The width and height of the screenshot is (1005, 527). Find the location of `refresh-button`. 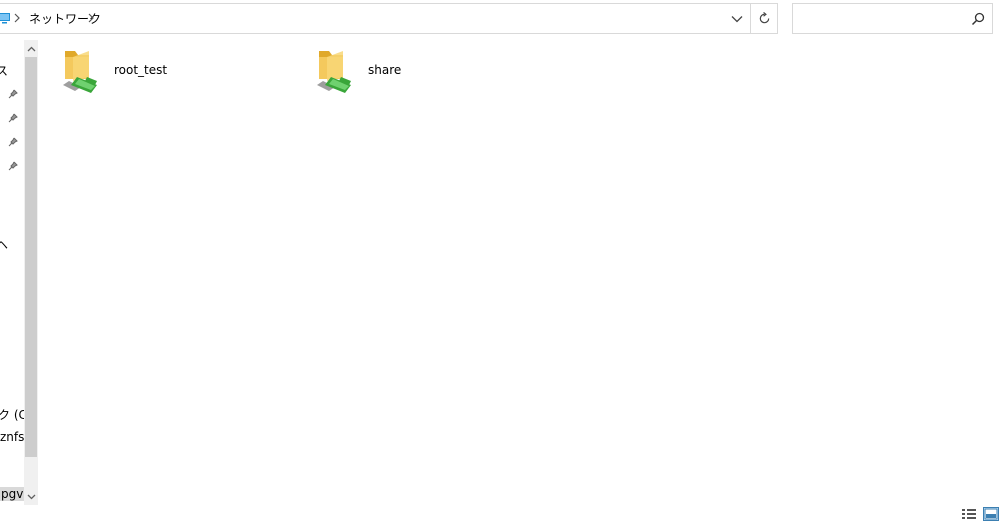

refresh-button is located at coordinates (764, 18).